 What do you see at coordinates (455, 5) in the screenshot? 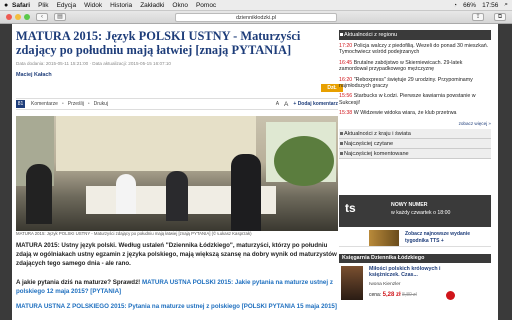
I see `wifi-icon: ◔` at bounding box center [455, 5].